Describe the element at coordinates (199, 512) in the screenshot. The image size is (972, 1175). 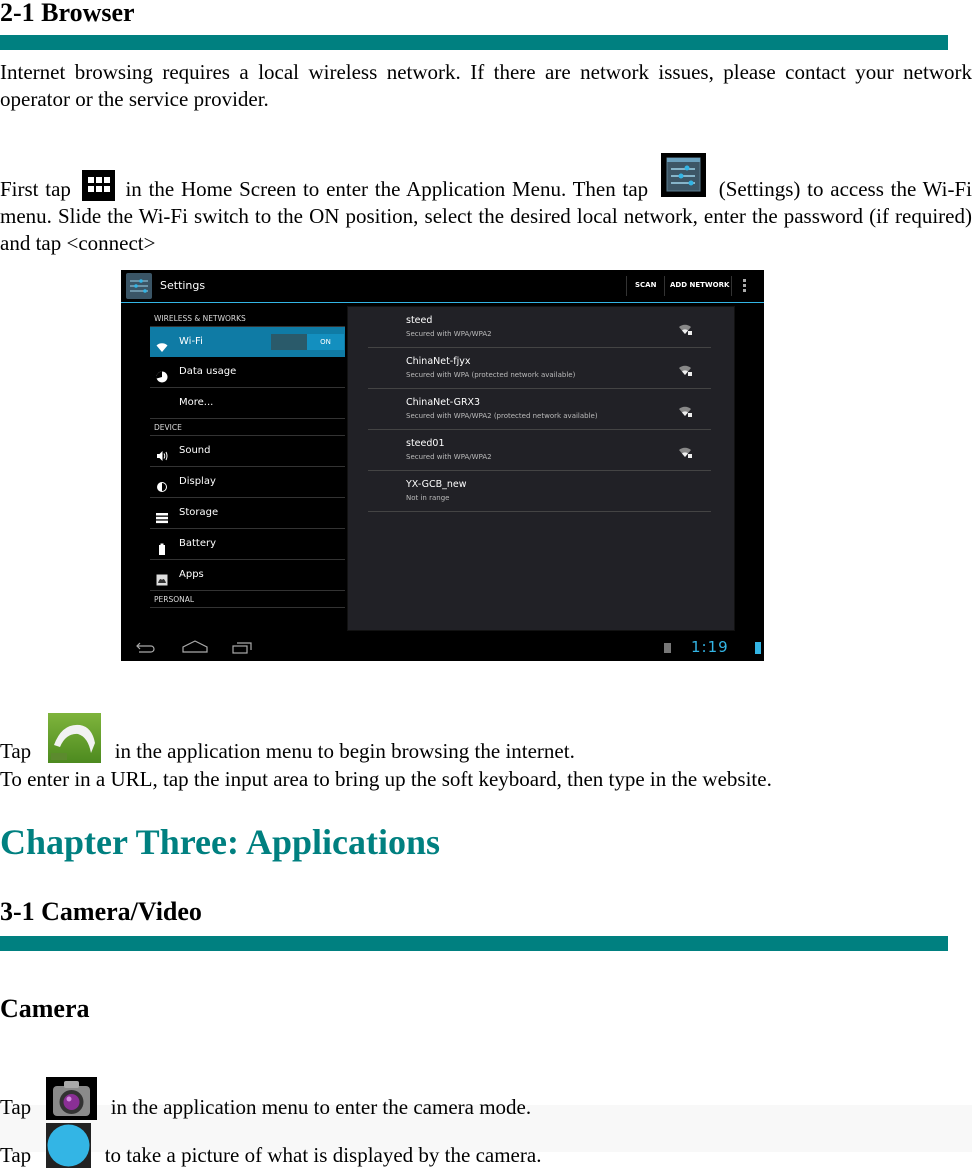
I see `sidebar-item-label: Storage` at that location.